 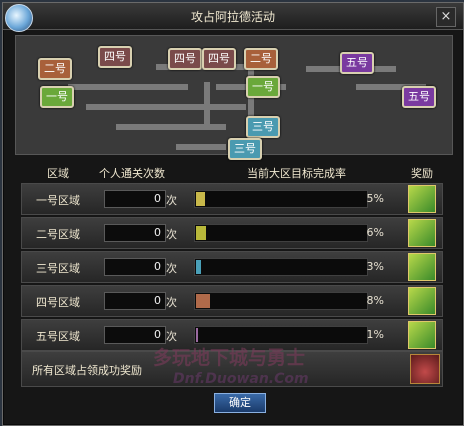 What do you see at coordinates (446, 17) in the screenshot?
I see `close-button: ×` at bounding box center [446, 17].